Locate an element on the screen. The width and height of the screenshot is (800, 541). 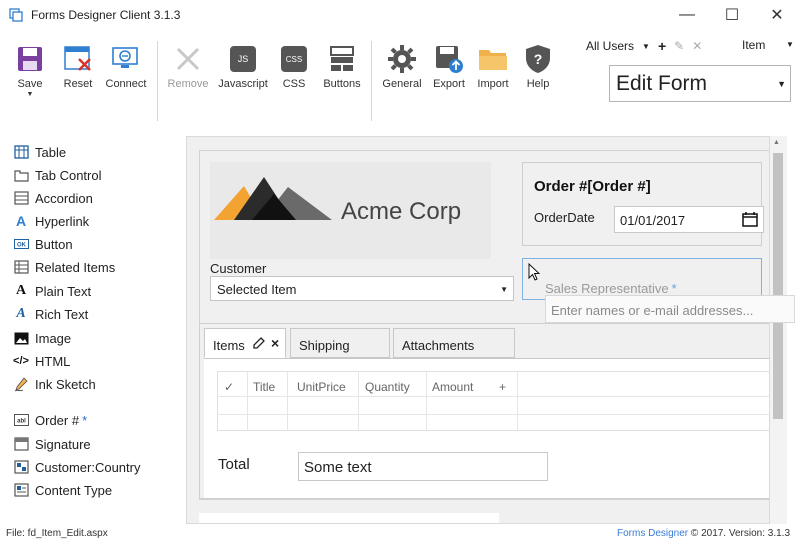
palette-field-signature: Signature is located at coordinates (52, 444).